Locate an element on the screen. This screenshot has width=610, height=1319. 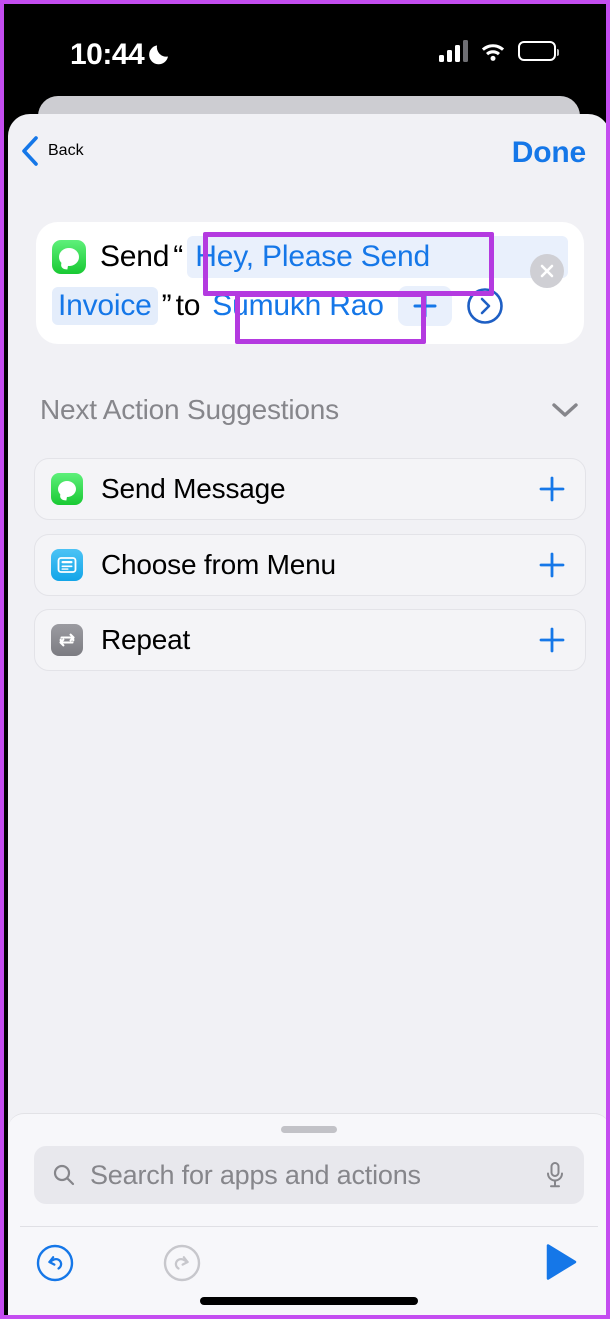
wifi-icon is located at coordinates (493, 52).